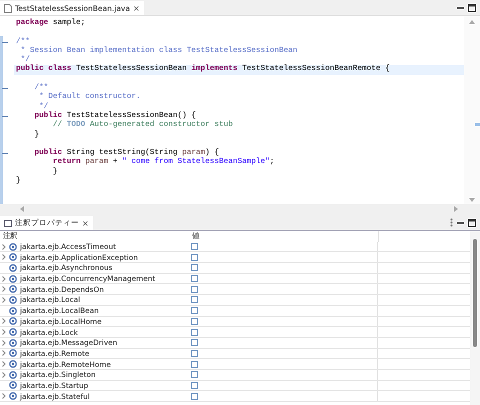  Describe the element at coordinates (451, 222) in the screenshot. I see `view-menu-icon` at that location.